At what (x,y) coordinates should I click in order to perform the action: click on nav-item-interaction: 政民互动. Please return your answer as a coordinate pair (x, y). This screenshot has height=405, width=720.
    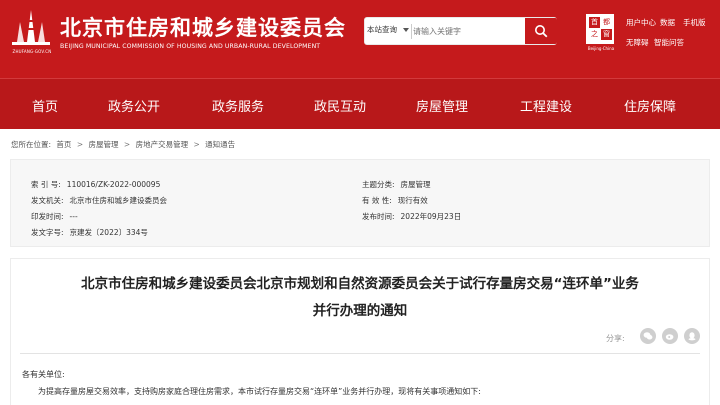
    Looking at the image, I should click on (340, 105).